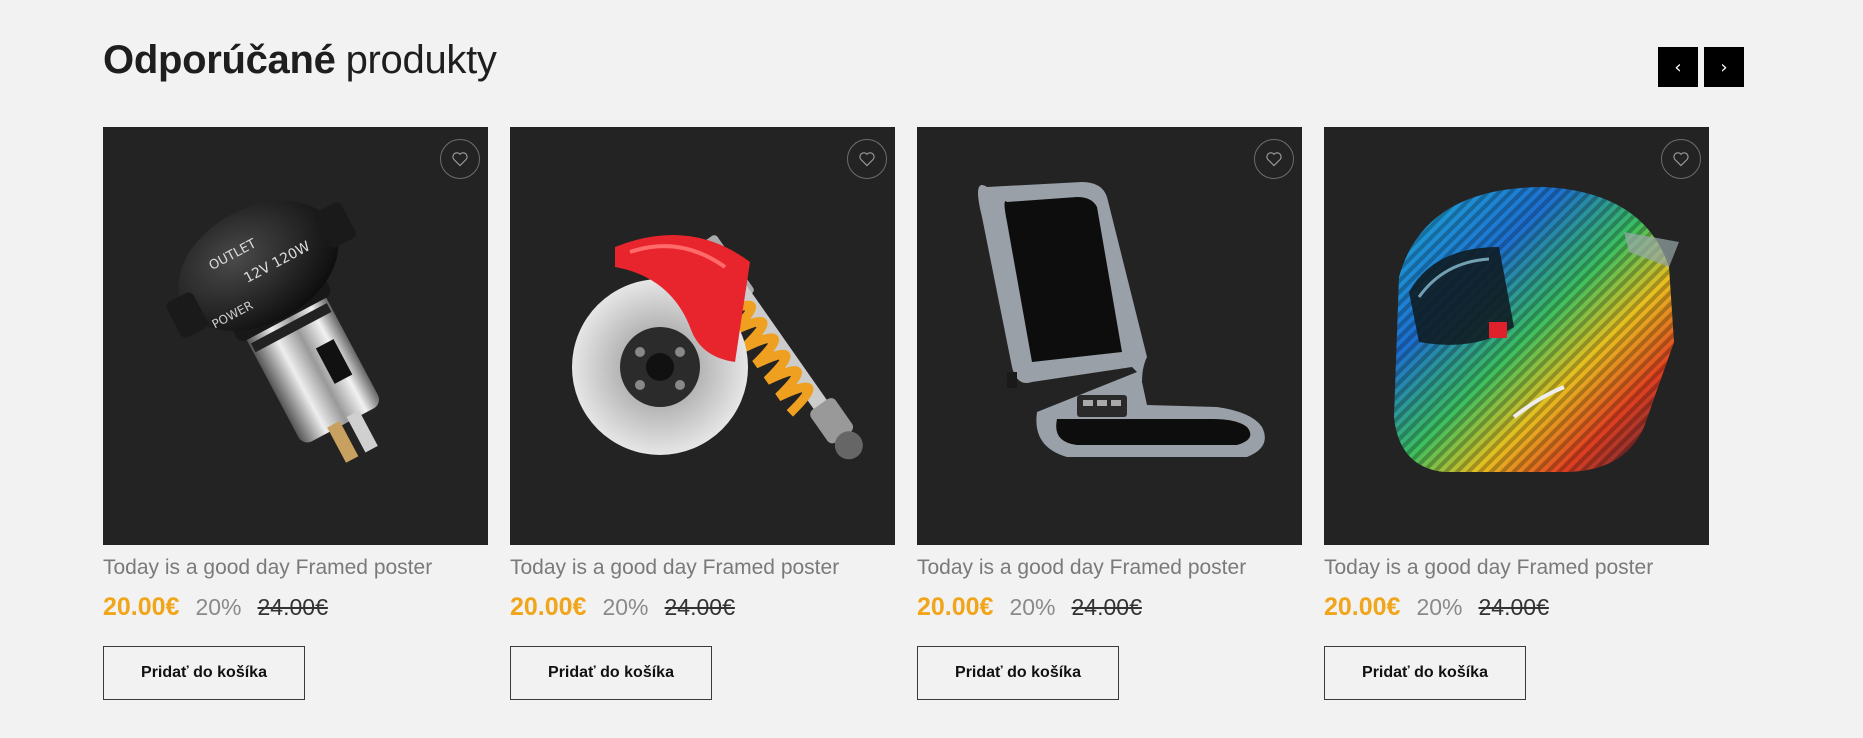 The height and width of the screenshot is (738, 1863). I want to click on section-title-light: produkty, so click(421, 59).